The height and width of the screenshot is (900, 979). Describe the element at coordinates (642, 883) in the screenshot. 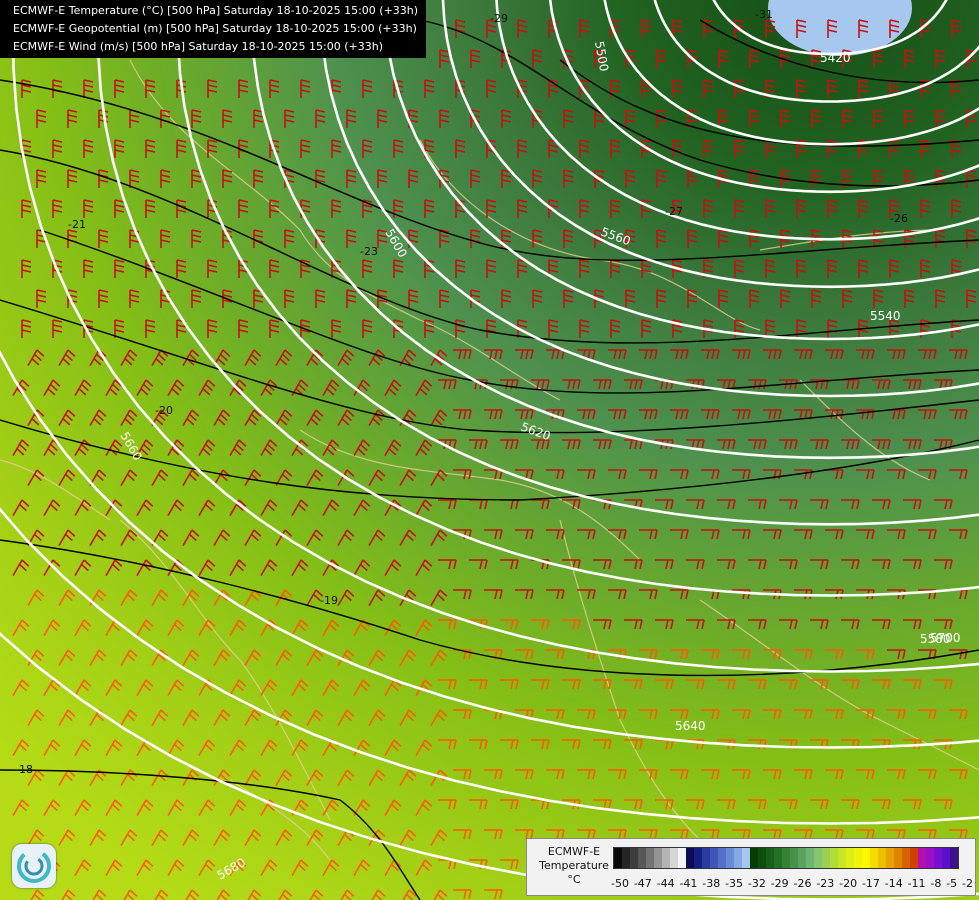

I see `legend-tick: -47` at that location.